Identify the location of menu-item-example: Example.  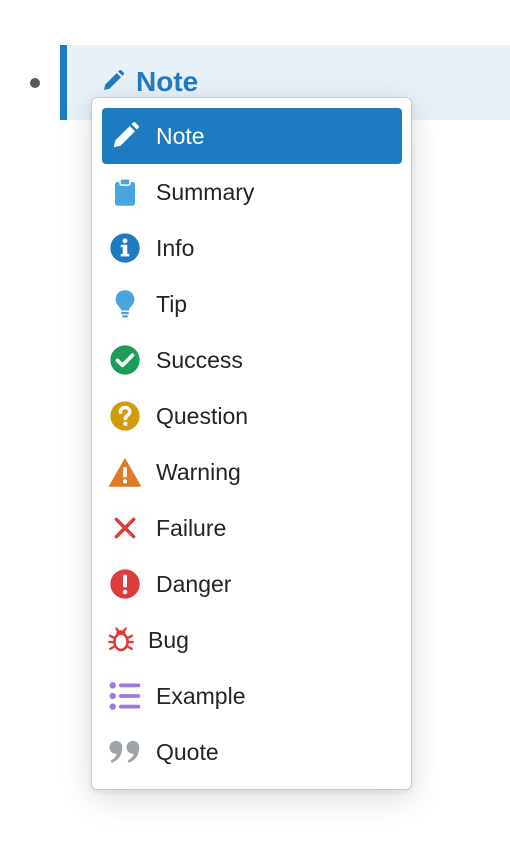
(252, 696).